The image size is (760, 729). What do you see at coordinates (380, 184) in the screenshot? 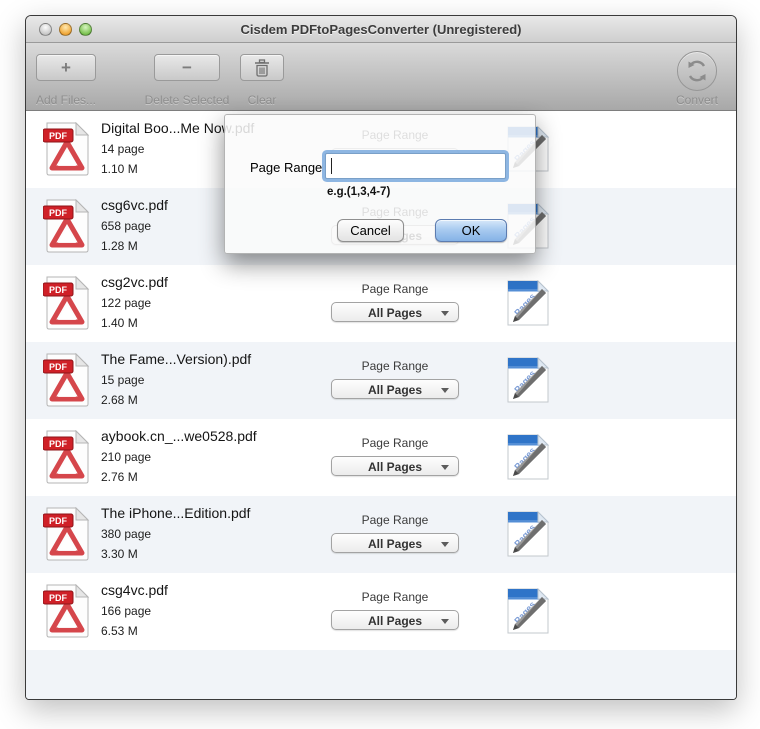
I see `page-range-dialog: Page Range e.g.(1,3,4-7) Cancel OK` at bounding box center [380, 184].